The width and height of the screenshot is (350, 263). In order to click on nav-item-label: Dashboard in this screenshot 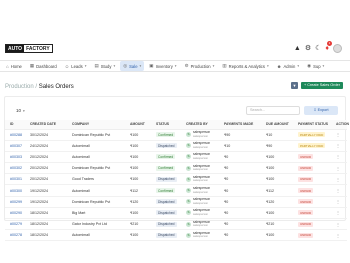, I will do `click(46, 66)`.